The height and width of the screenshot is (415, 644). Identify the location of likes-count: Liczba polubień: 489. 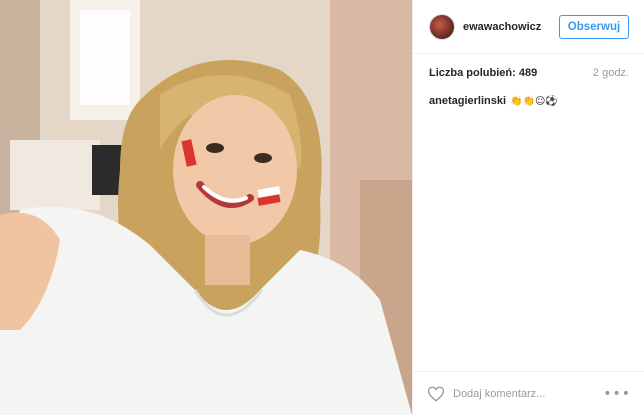
(483, 73).